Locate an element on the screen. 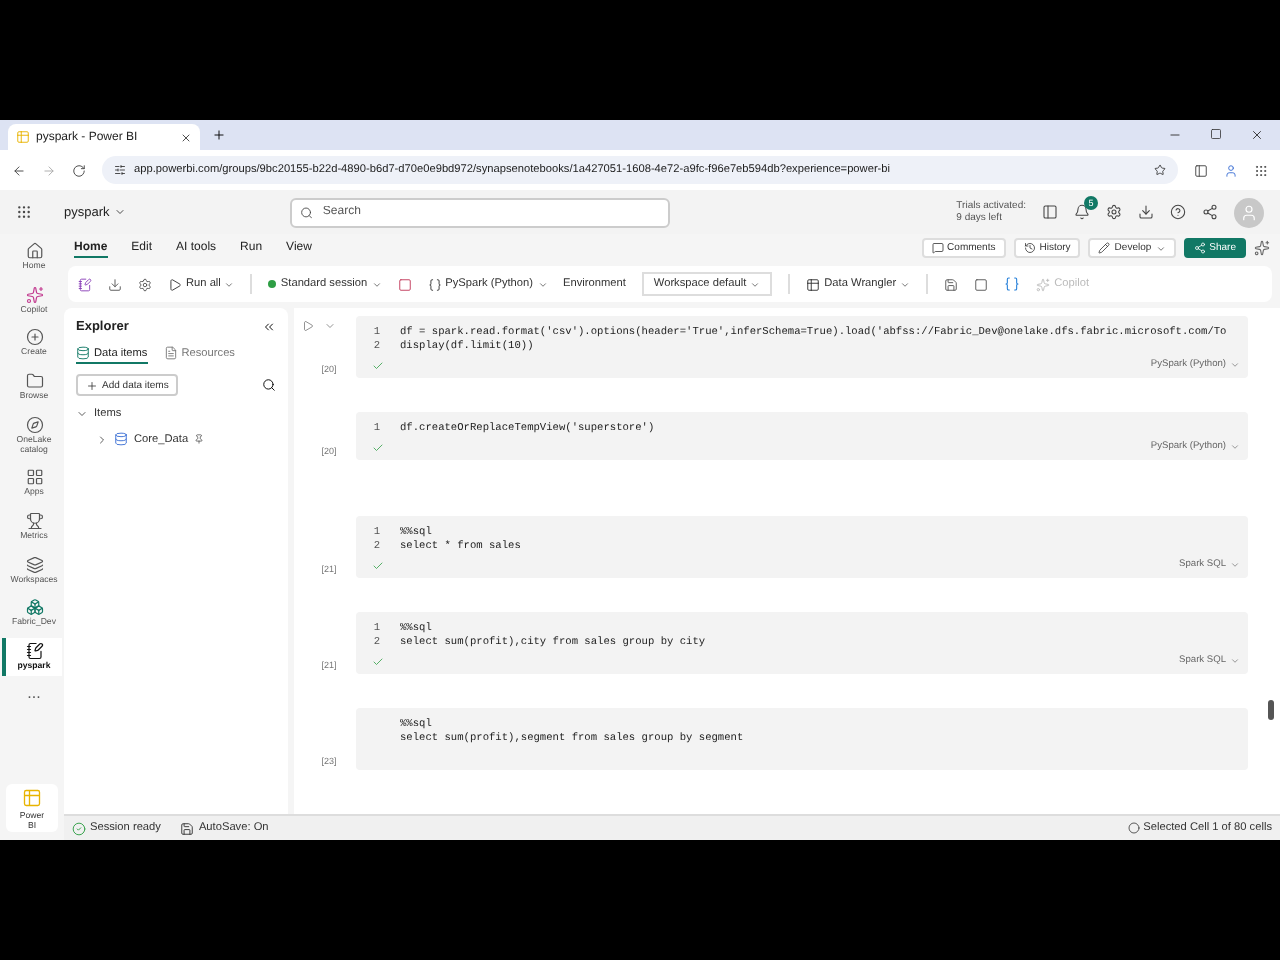 The height and width of the screenshot is (960, 1280). forward-icon is located at coordinates (49, 170).